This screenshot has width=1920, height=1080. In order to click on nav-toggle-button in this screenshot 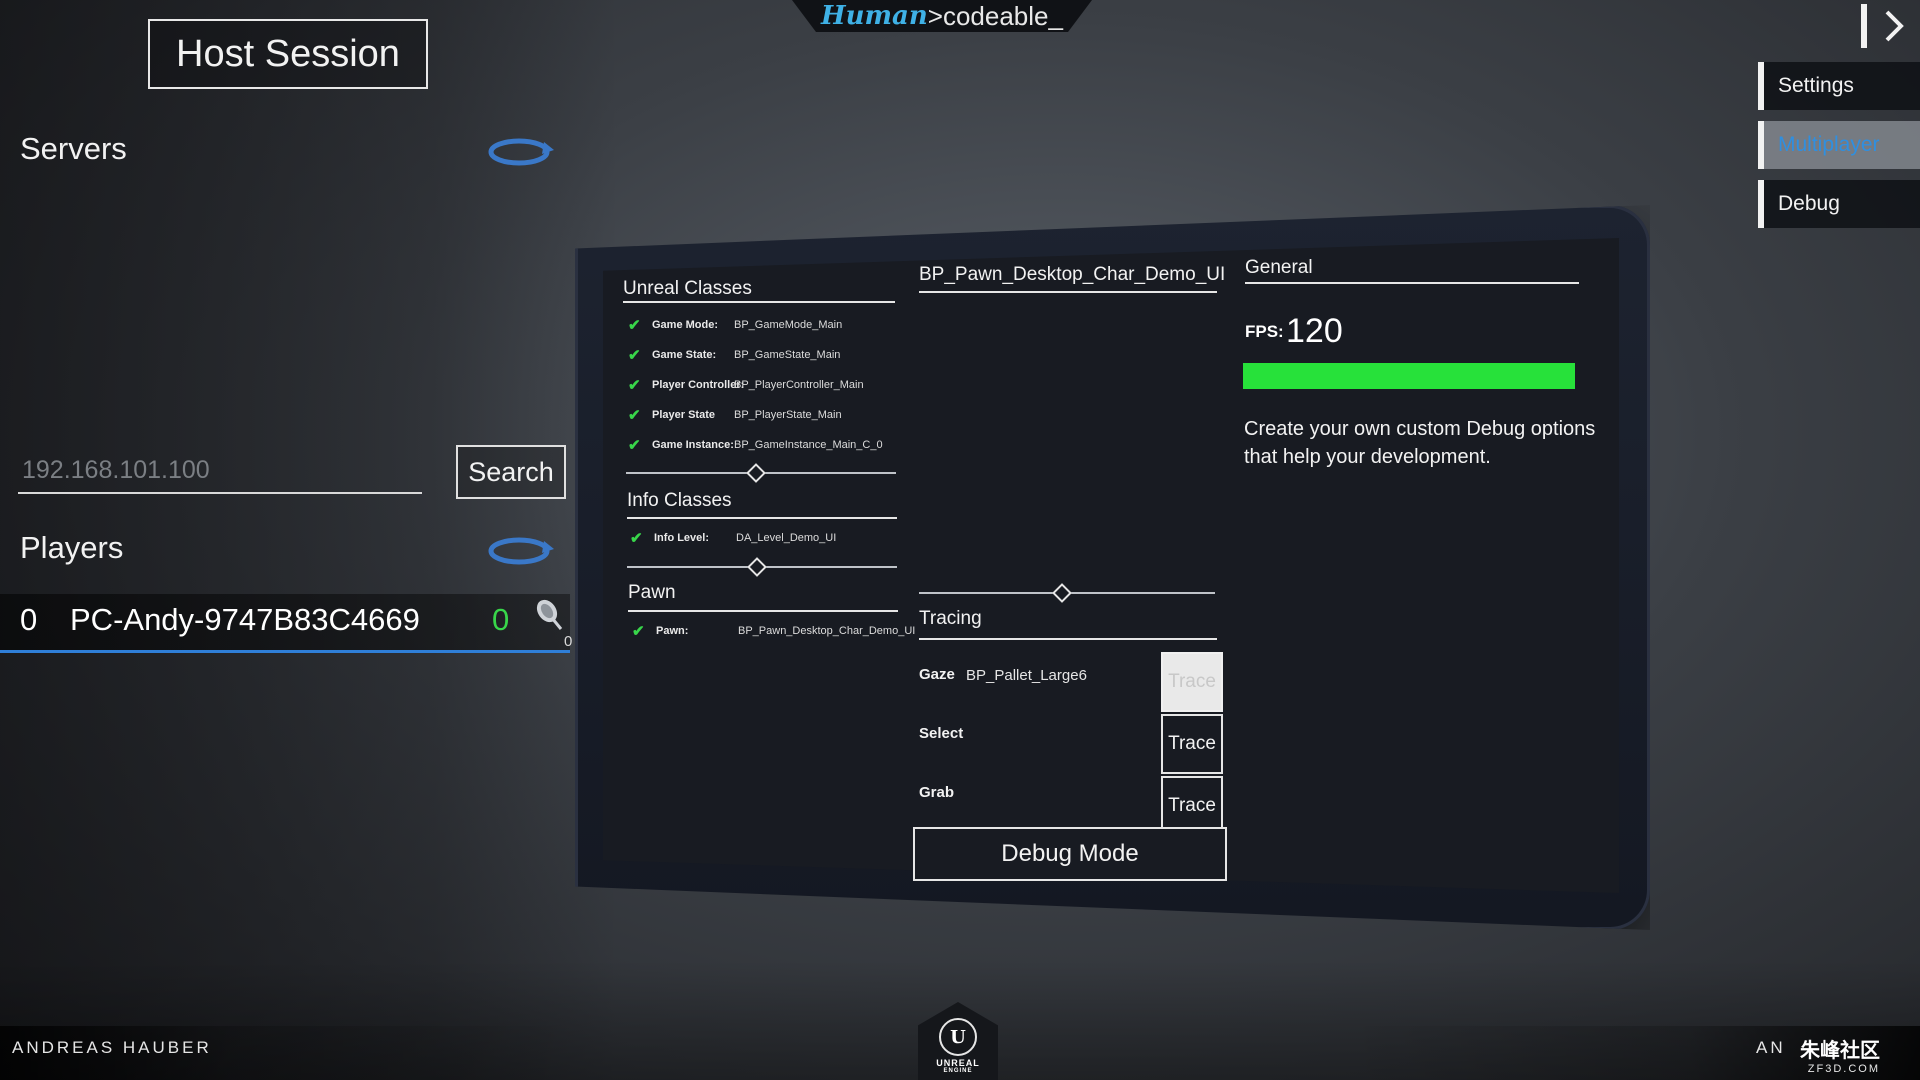, I will do `click(1885, 26)`.